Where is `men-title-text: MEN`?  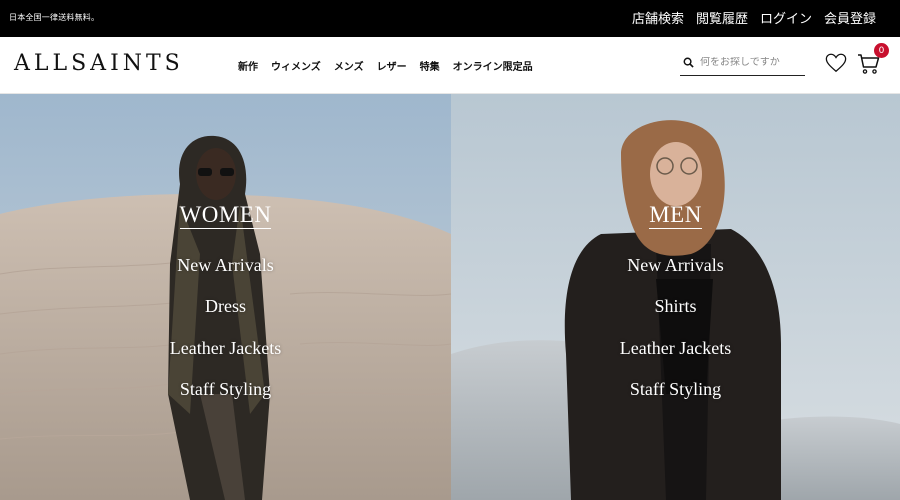
men-title-text: MEN is located at coordinates (675, 215).